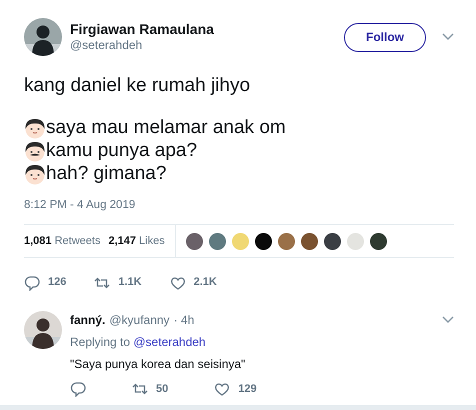  What do you see at coordinates (142, 29) in the screenshot?
I see `author-name: Firgiawan Ramaulana` at bounding box center [142, 29].